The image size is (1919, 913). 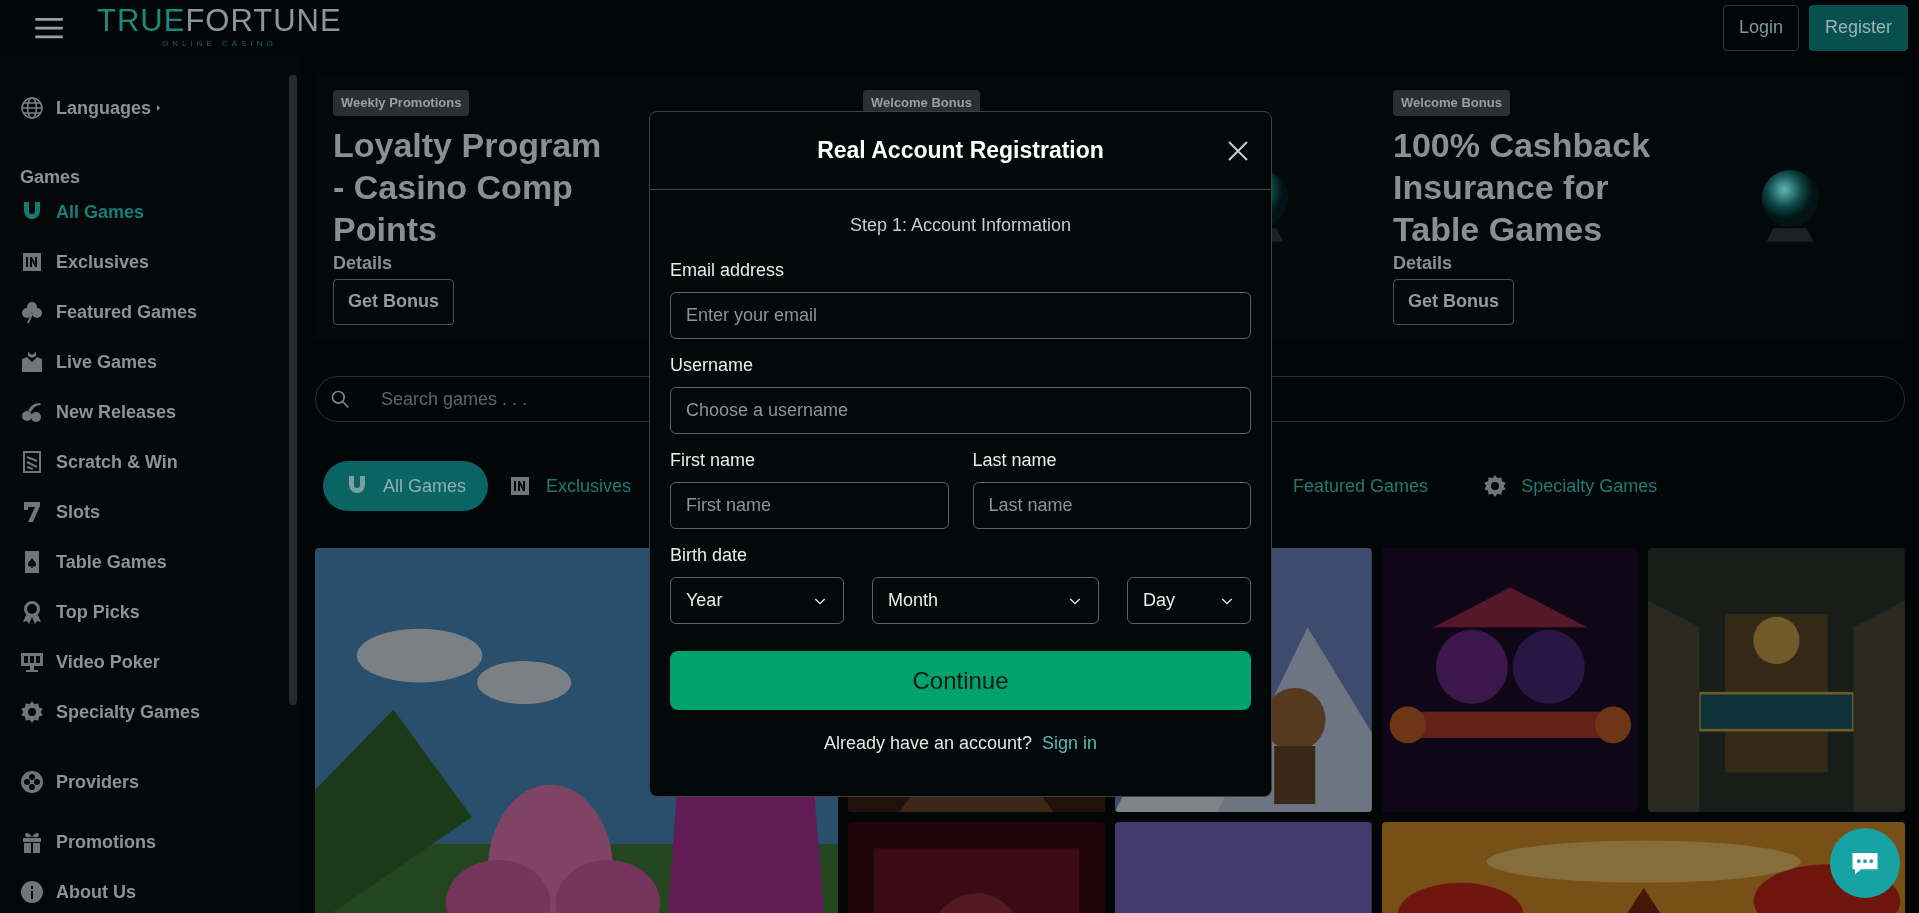 I want to click on scrollbar, so click(x=293, y=390).